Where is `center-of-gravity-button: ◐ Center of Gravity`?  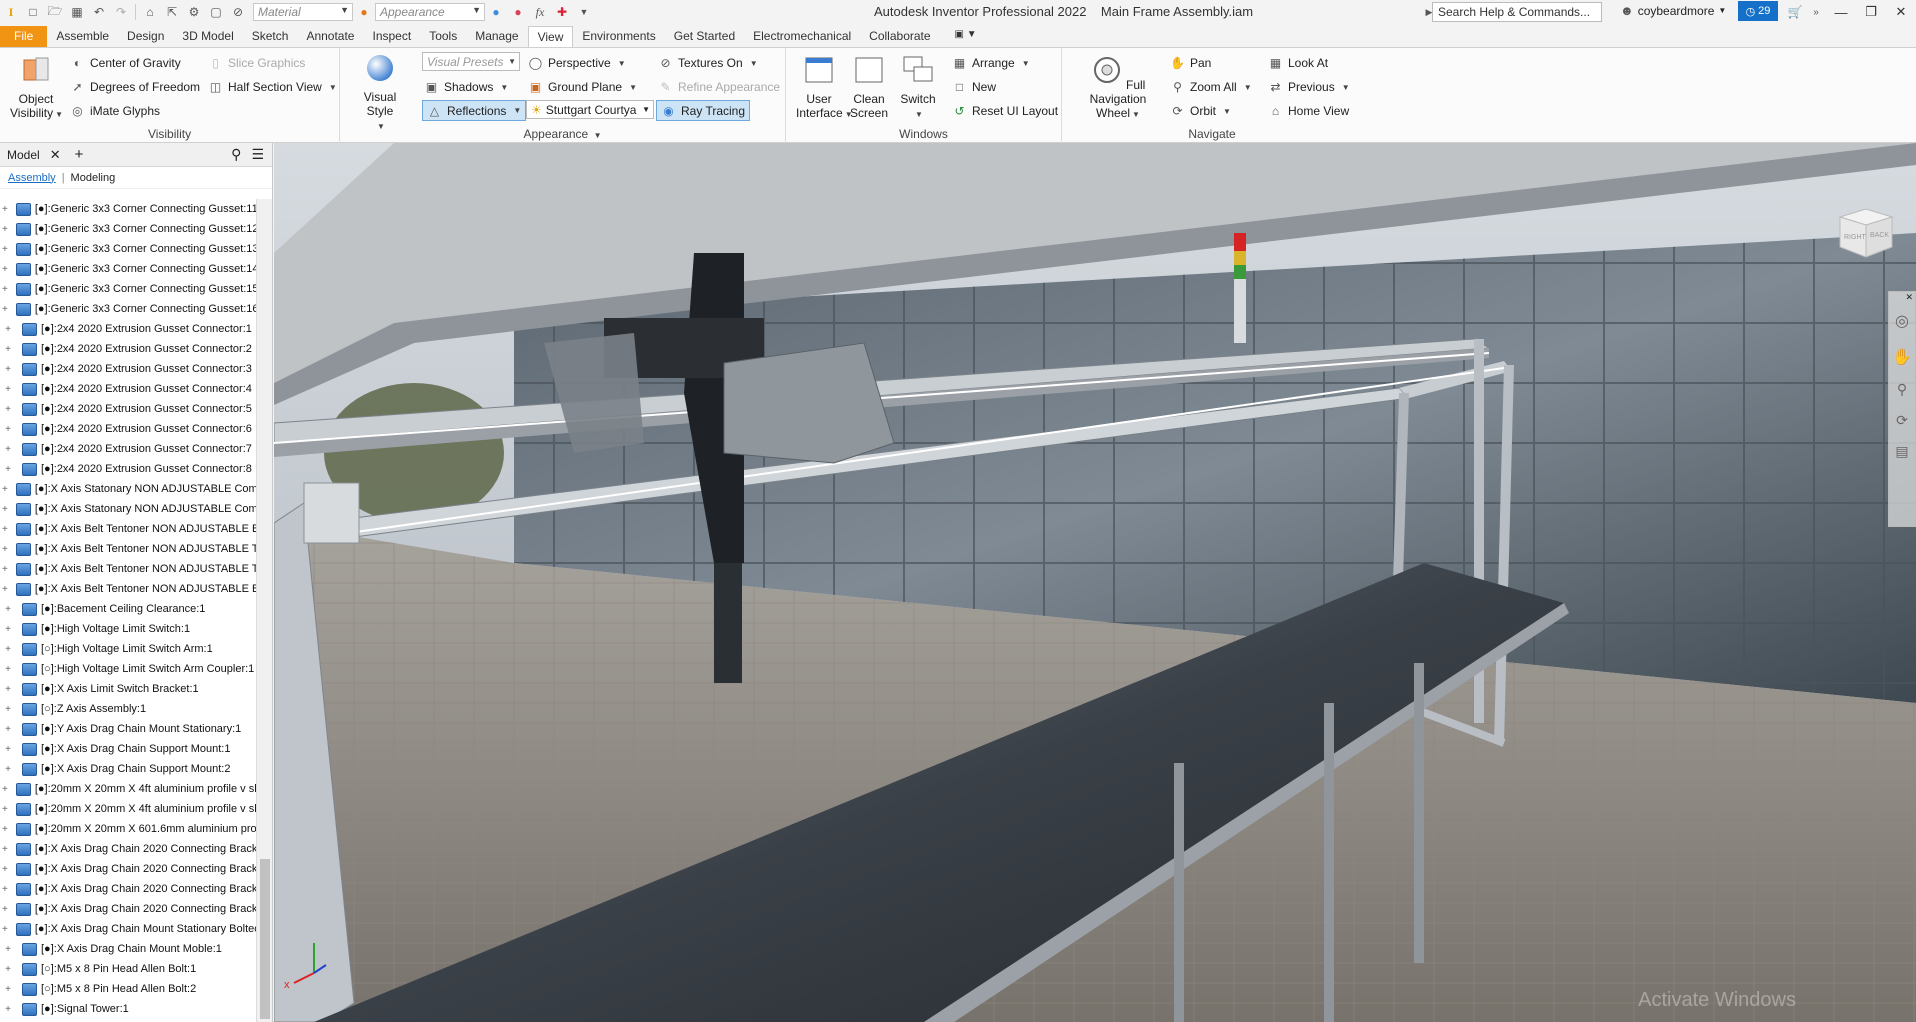 center-of-gravity-button: ◐ Center of Gravity is located at coordinates (125, 63).